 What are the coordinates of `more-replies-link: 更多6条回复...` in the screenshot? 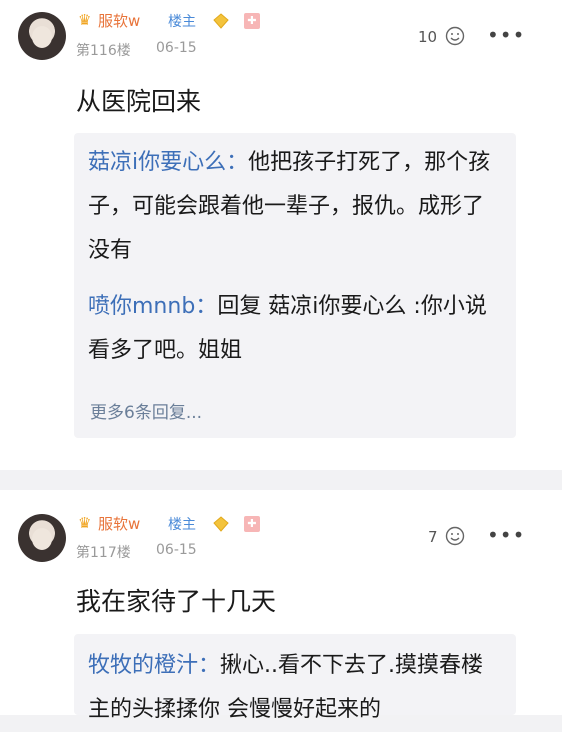 It's located at (146, 410).